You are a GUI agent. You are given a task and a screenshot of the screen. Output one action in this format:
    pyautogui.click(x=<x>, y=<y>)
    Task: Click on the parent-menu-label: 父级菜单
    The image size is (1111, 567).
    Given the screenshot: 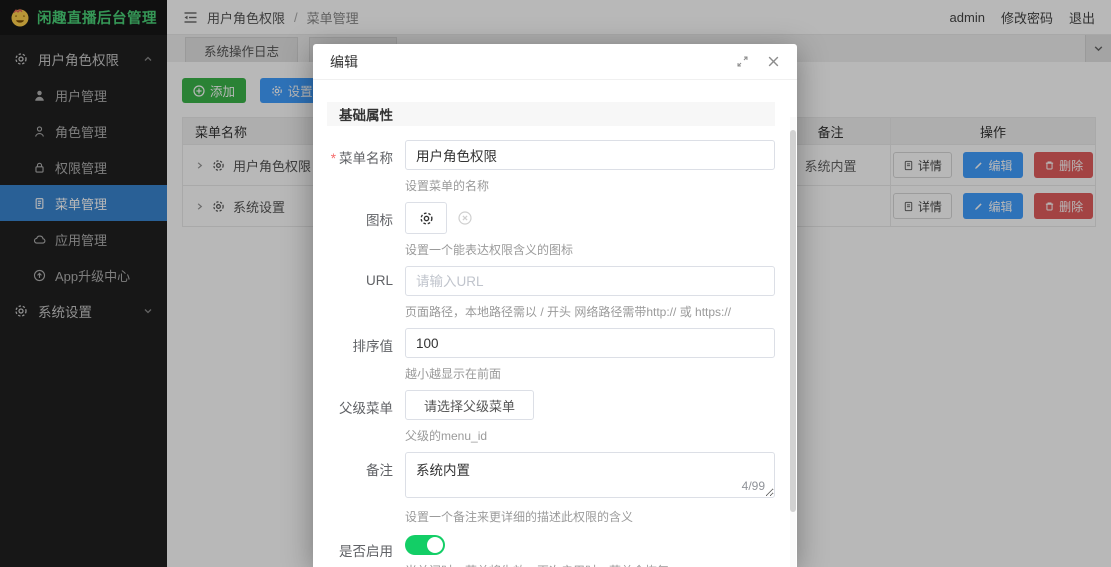 What is the action you would take?
    pyautogui.click(x=366, y=408)
    